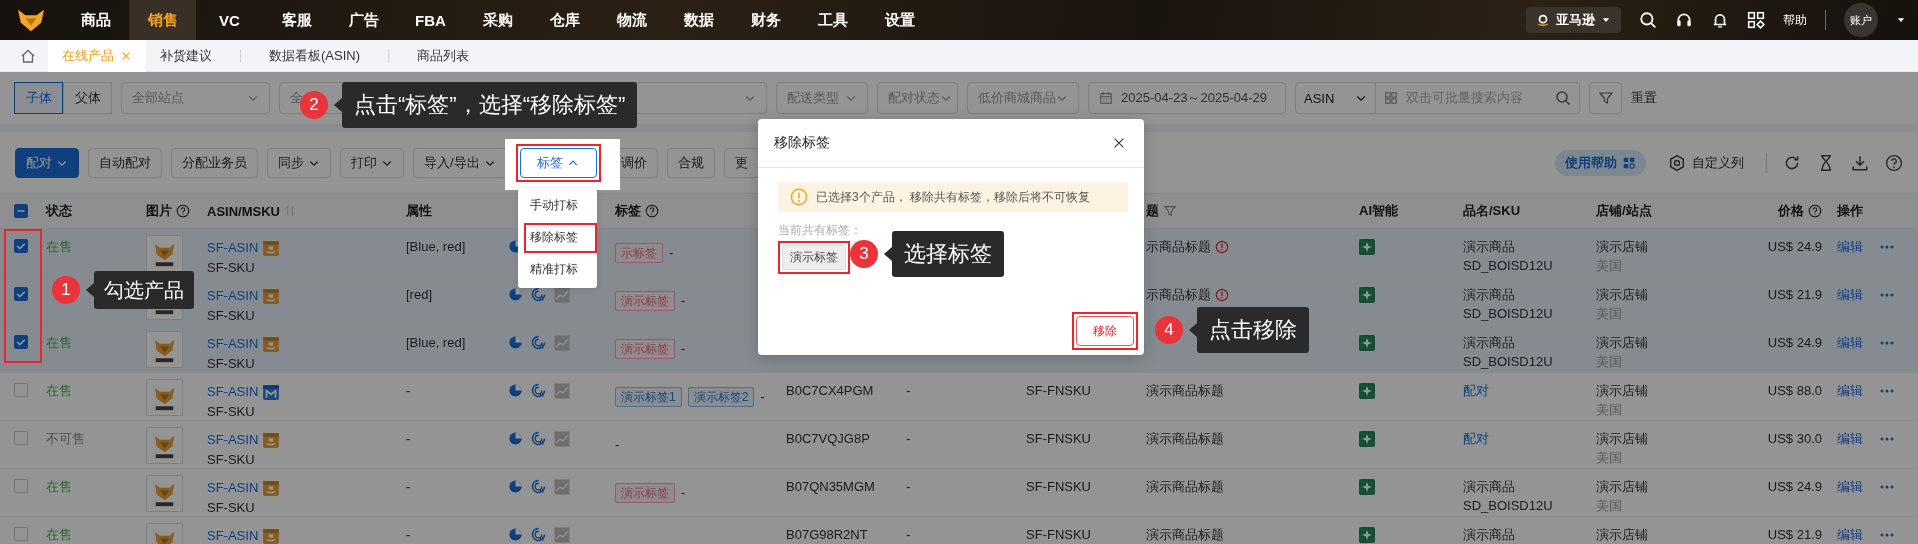 This screenshot has width=1918, height=544. What do you see at coordinates (1194, 98) in the screenshot?
I see `date-range-text: 2025-04-23～2025-04-29` at bounding box center [1194, 98].